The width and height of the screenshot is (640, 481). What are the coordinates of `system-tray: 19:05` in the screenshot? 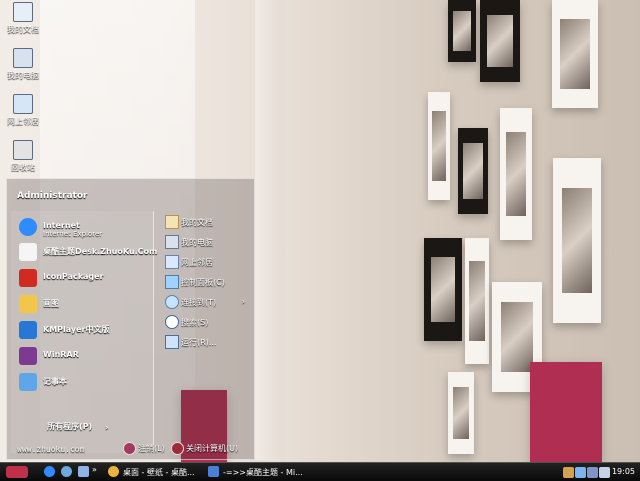 It's located at (599, 472).